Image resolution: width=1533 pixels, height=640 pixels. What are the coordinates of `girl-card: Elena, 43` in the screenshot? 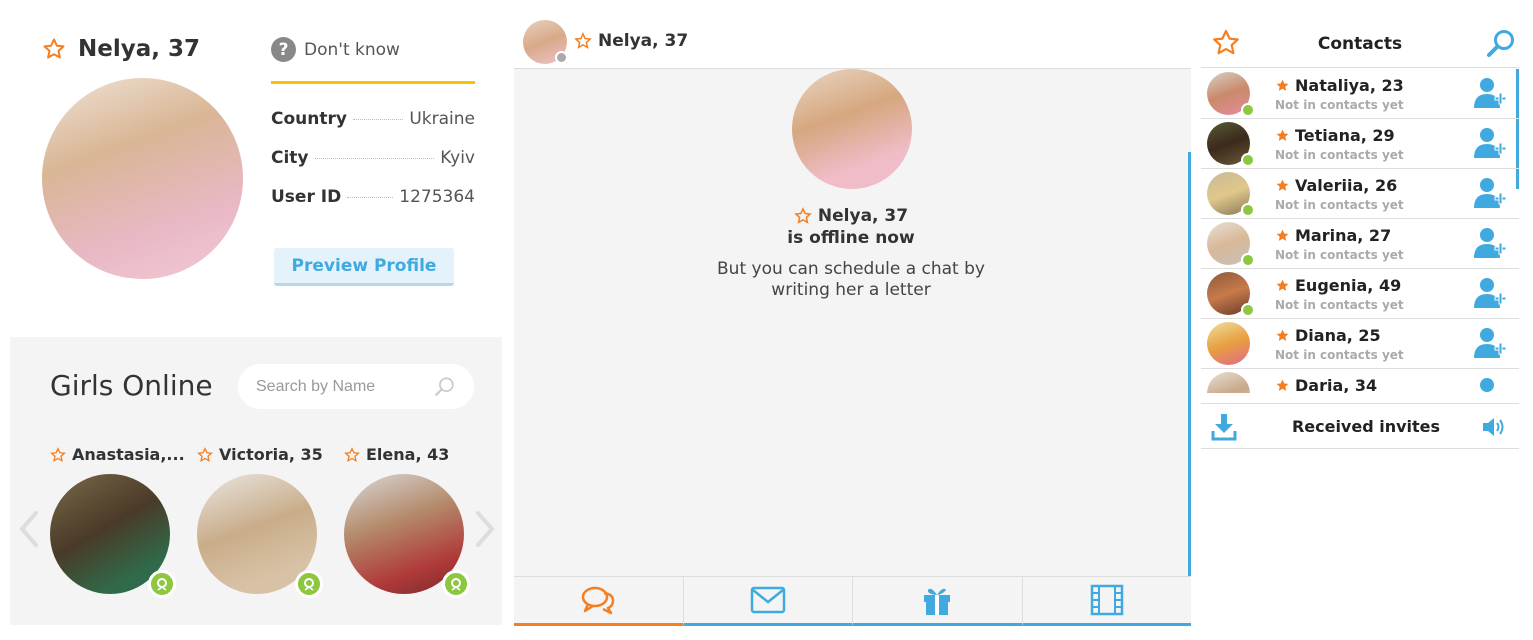 It's located at (414, 521).